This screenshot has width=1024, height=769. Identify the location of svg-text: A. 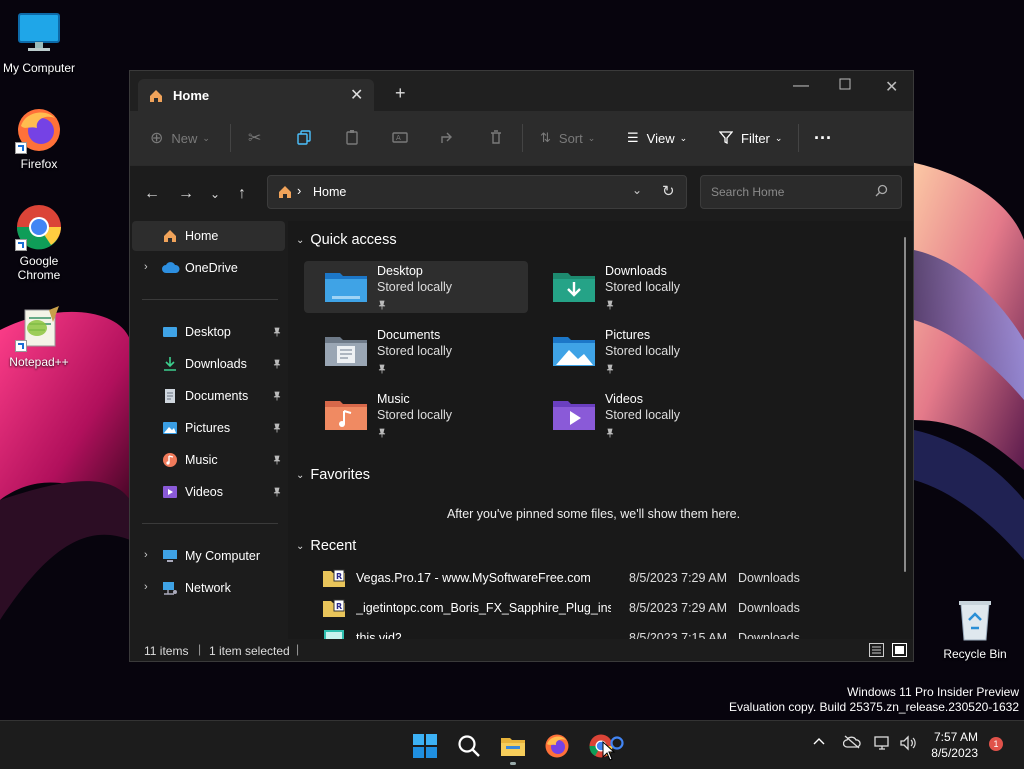
(398, 138).